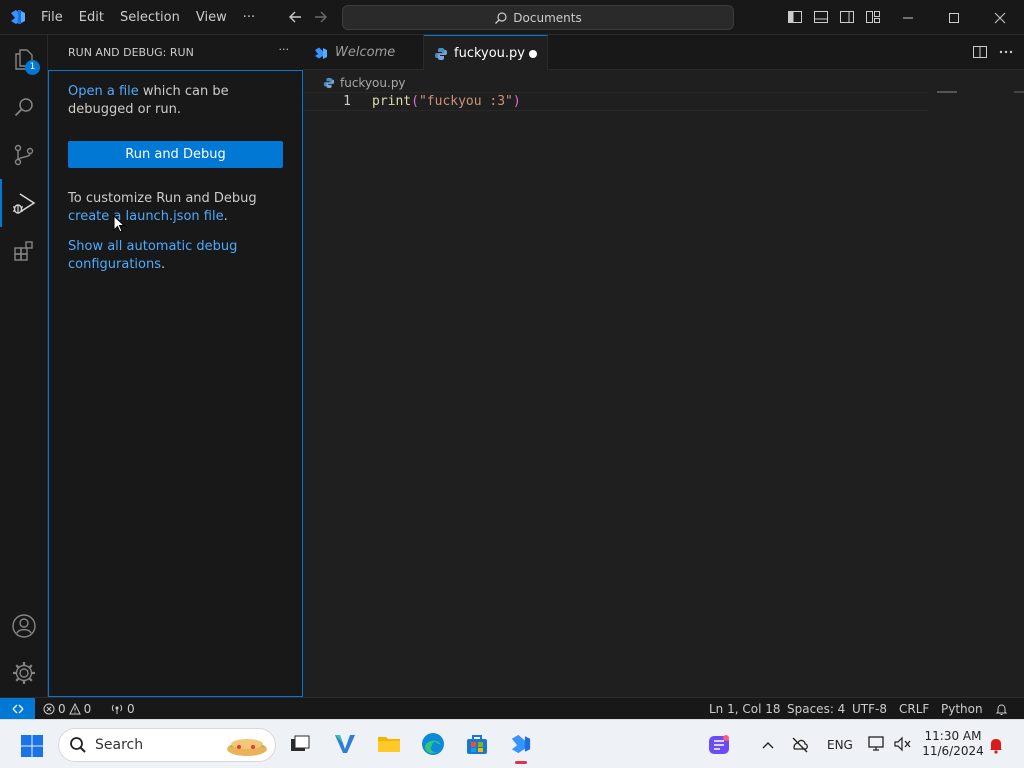 The width and height of the screenshot is (1024, 768). I want to click on broadcast-icon, so click(117, 709).